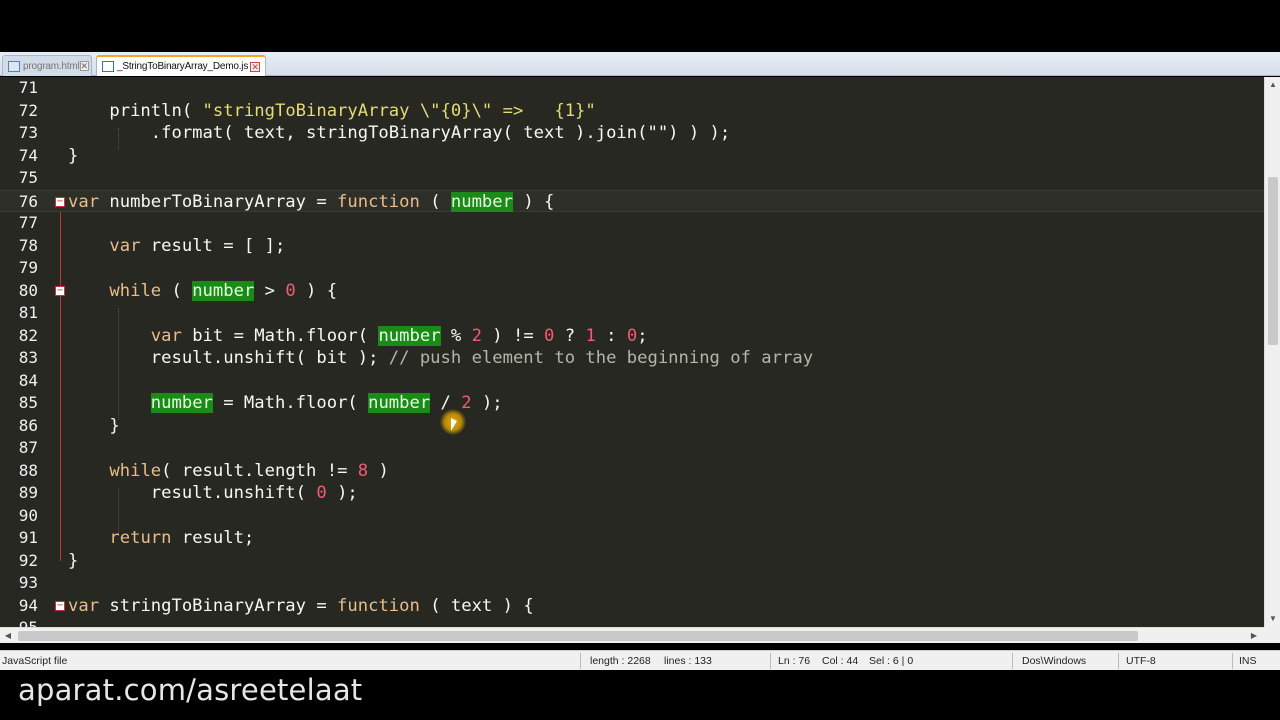  What do you see at coordinates (28, 267) in the screenshot?
I see `line-number: 79` at bounding box center [28, 267].